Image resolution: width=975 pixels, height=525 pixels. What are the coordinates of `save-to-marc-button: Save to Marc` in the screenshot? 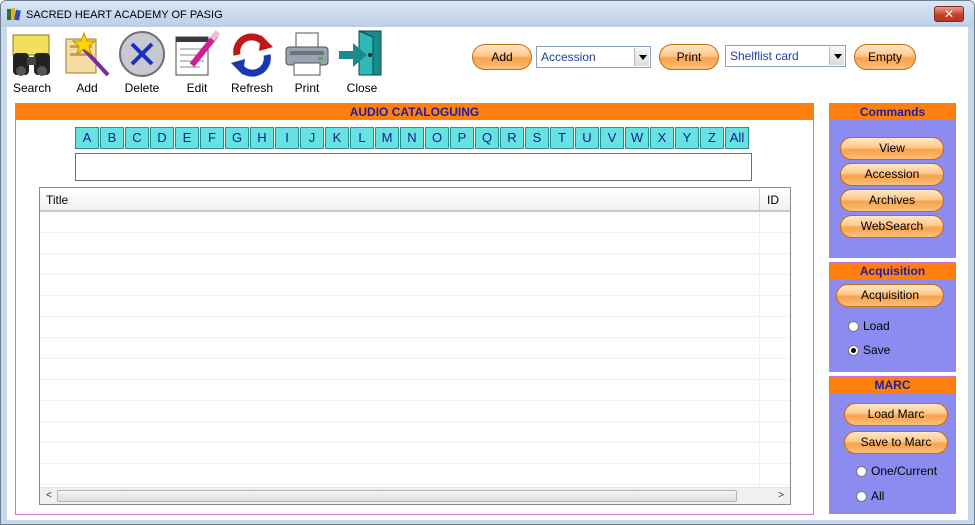 It's located at (896, 442).